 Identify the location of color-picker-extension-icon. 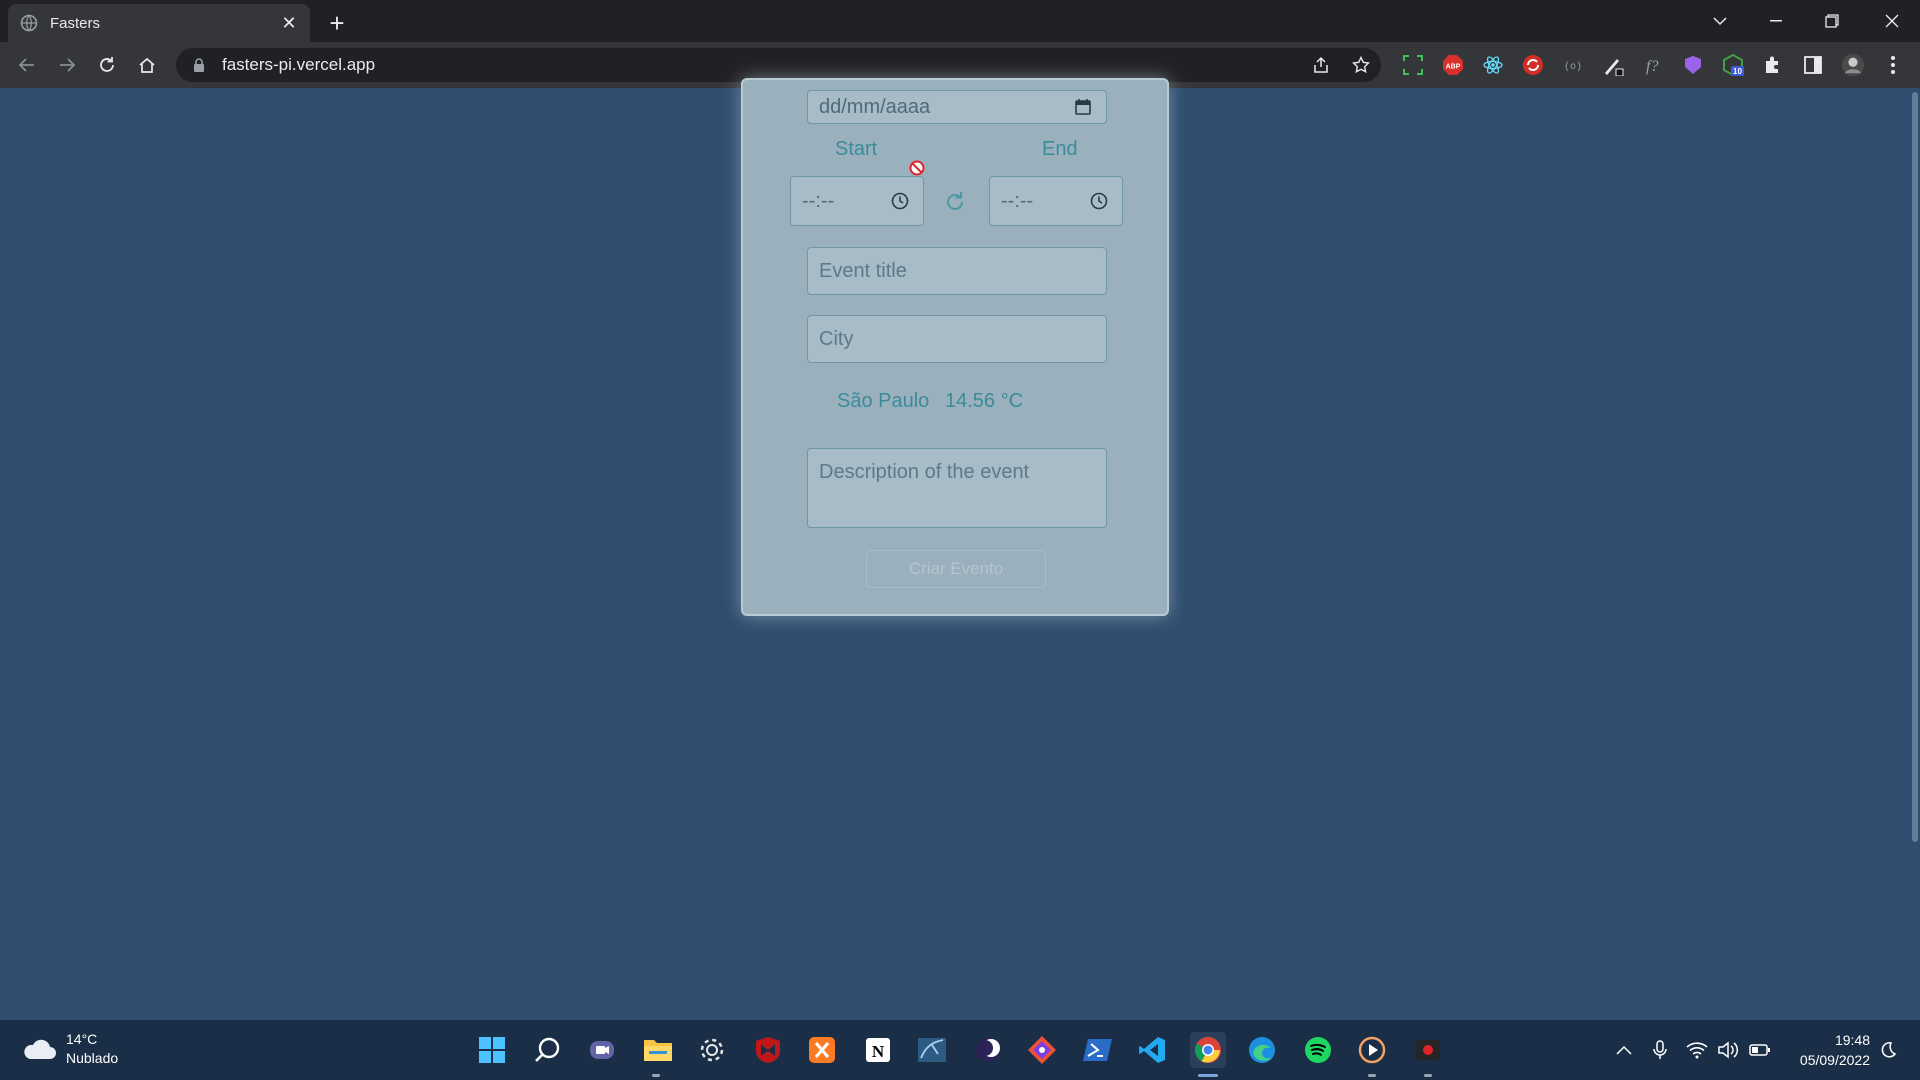
(1613, 65).